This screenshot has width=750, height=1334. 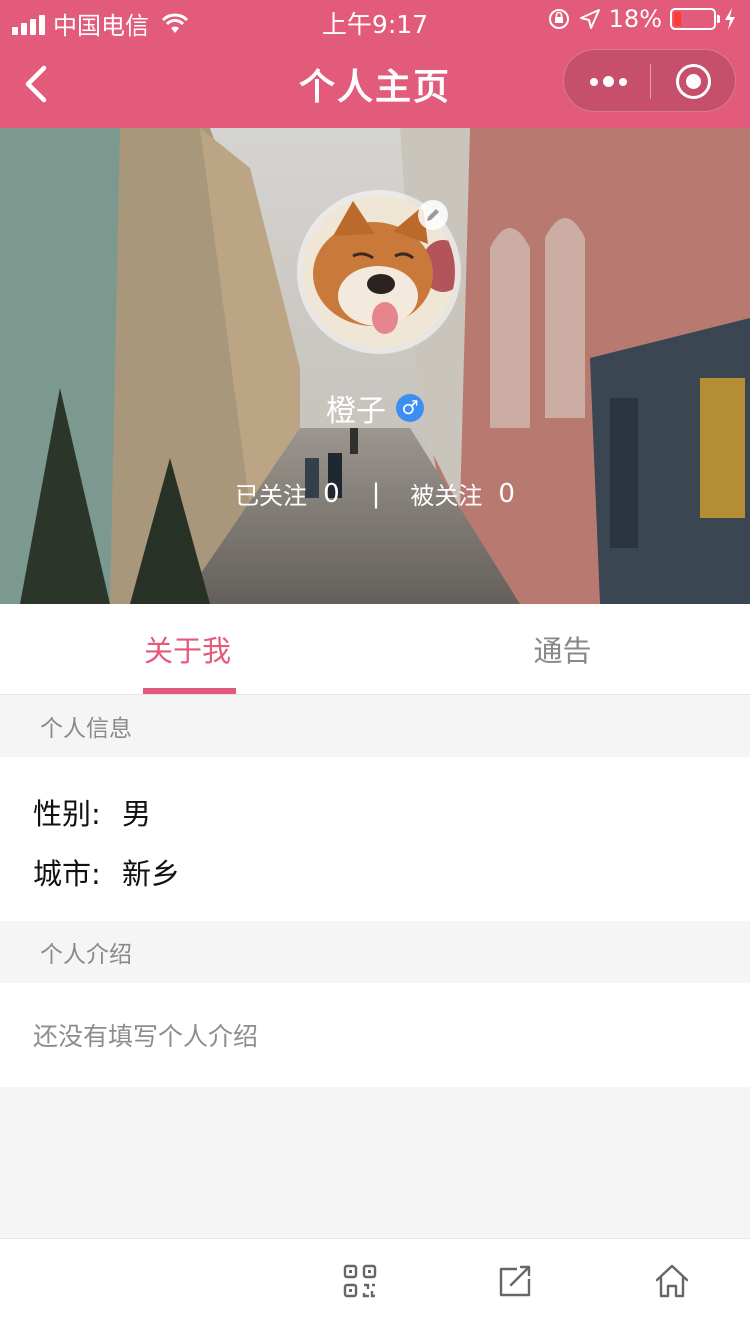 What do you see at coordinates (375, 726) in the screenshot?
I see `personal-info-header: 个人信息` at bounding box center [375, 726].